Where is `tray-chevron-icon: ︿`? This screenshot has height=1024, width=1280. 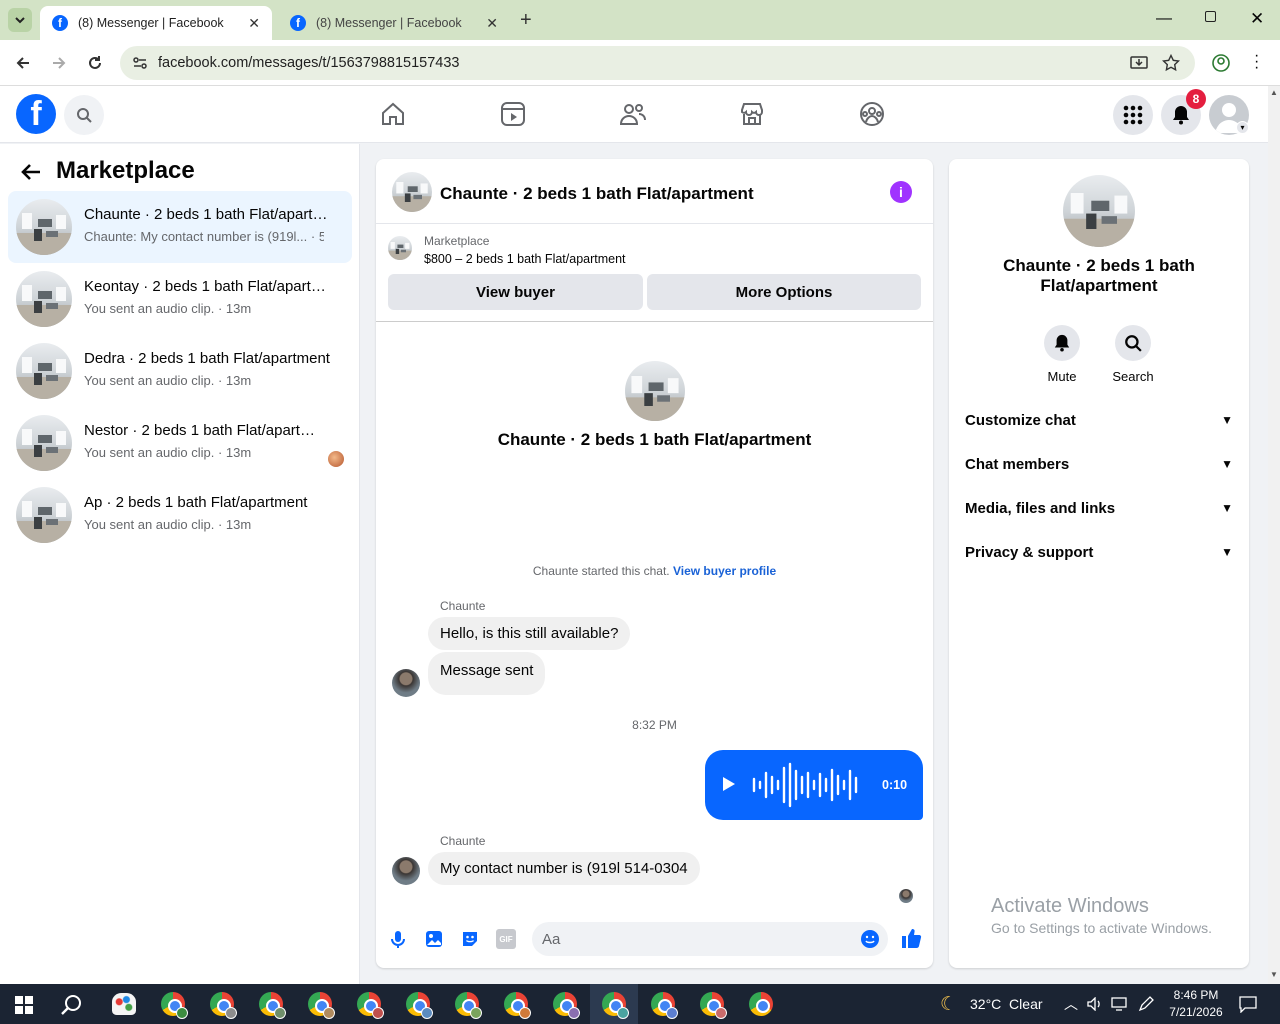
tray-chevron-icon: ︿ is located at coordinates (1071, 1004).